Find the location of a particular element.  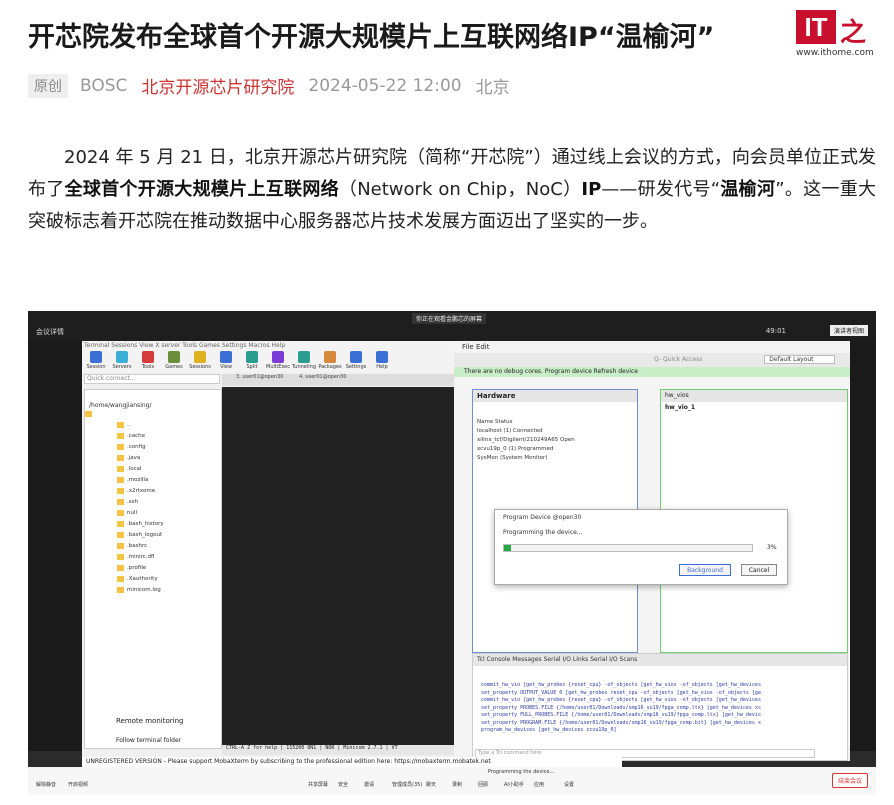

taskbar-item-7: 录制 is located at coordinates (457, 784).